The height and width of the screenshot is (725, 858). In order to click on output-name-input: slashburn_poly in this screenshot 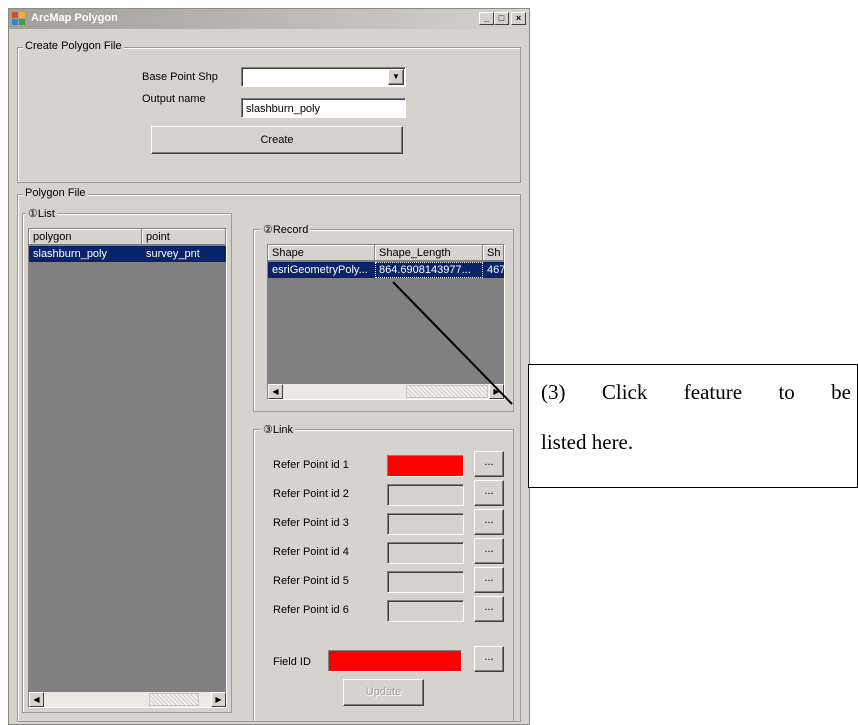, I will do `click(323, 108)`.